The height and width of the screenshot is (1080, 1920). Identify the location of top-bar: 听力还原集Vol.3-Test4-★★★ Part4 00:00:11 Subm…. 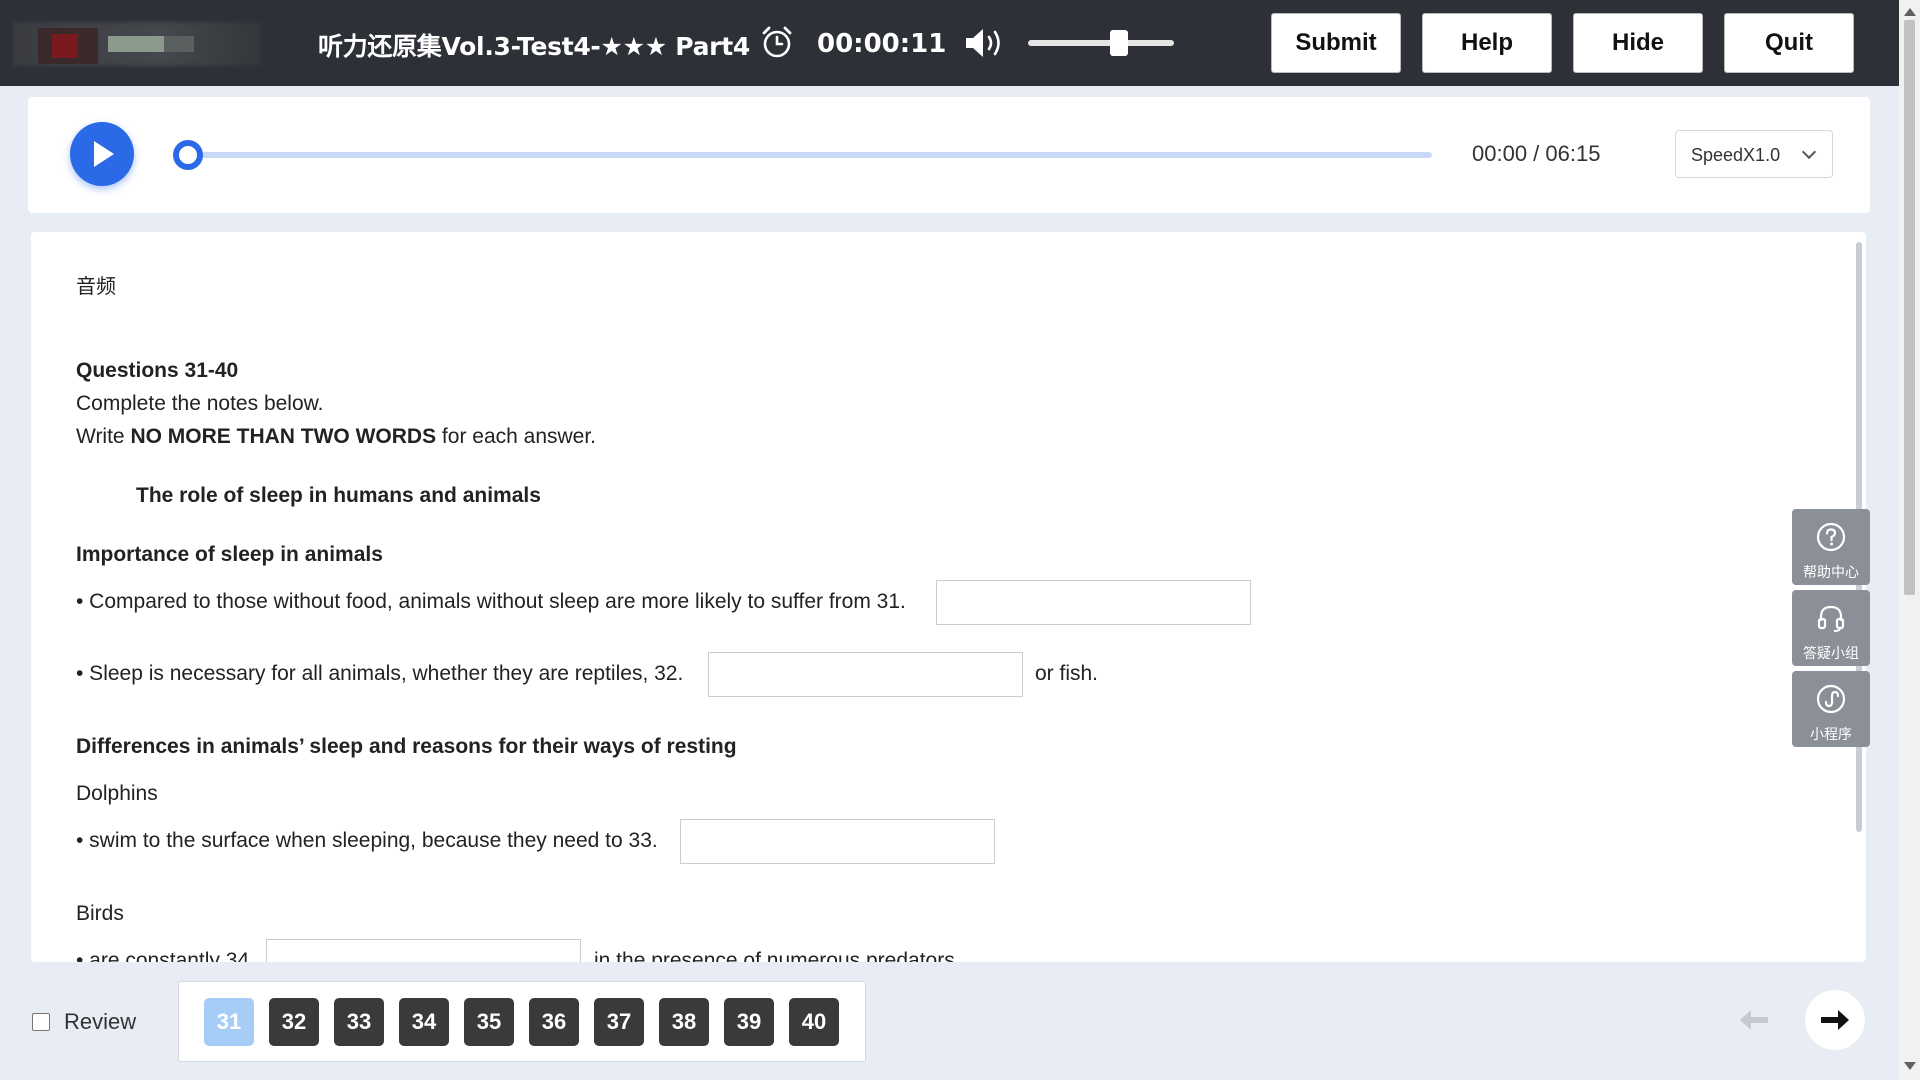
(949, 43).